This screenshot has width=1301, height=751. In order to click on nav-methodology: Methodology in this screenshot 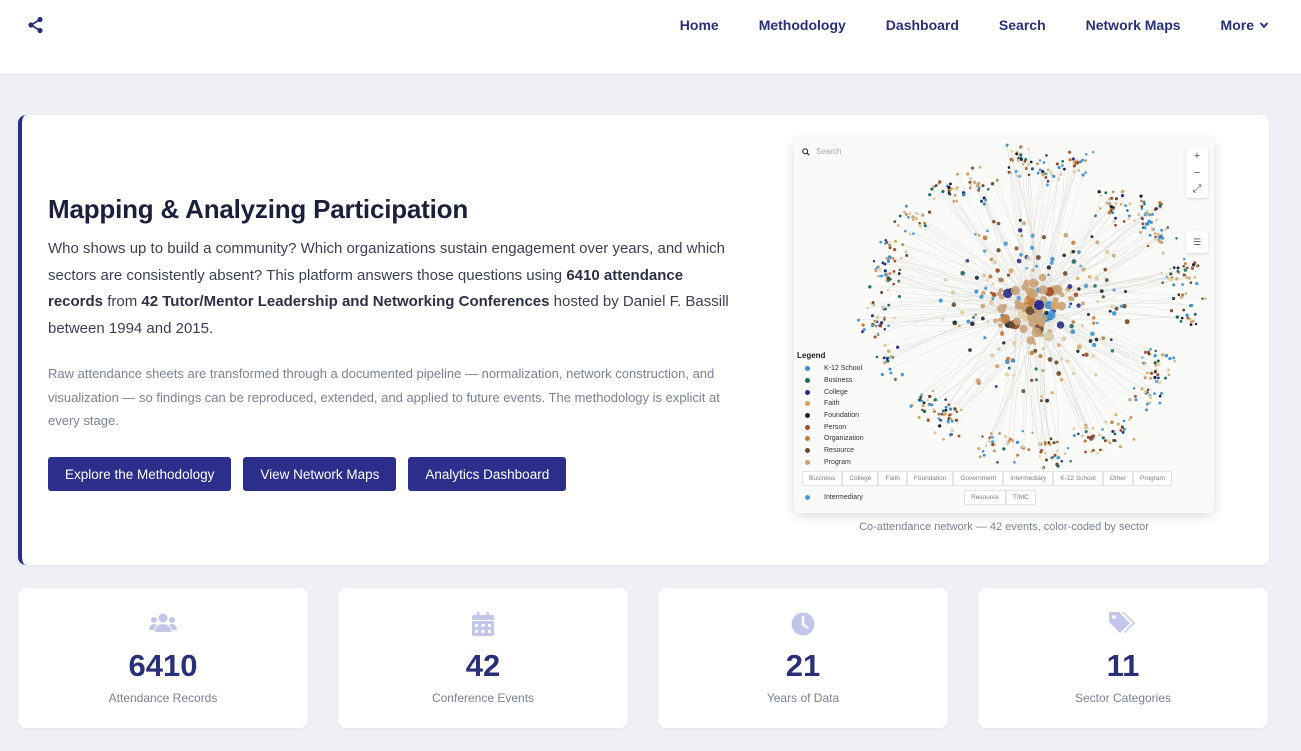, I will do `click(802, 25)`.